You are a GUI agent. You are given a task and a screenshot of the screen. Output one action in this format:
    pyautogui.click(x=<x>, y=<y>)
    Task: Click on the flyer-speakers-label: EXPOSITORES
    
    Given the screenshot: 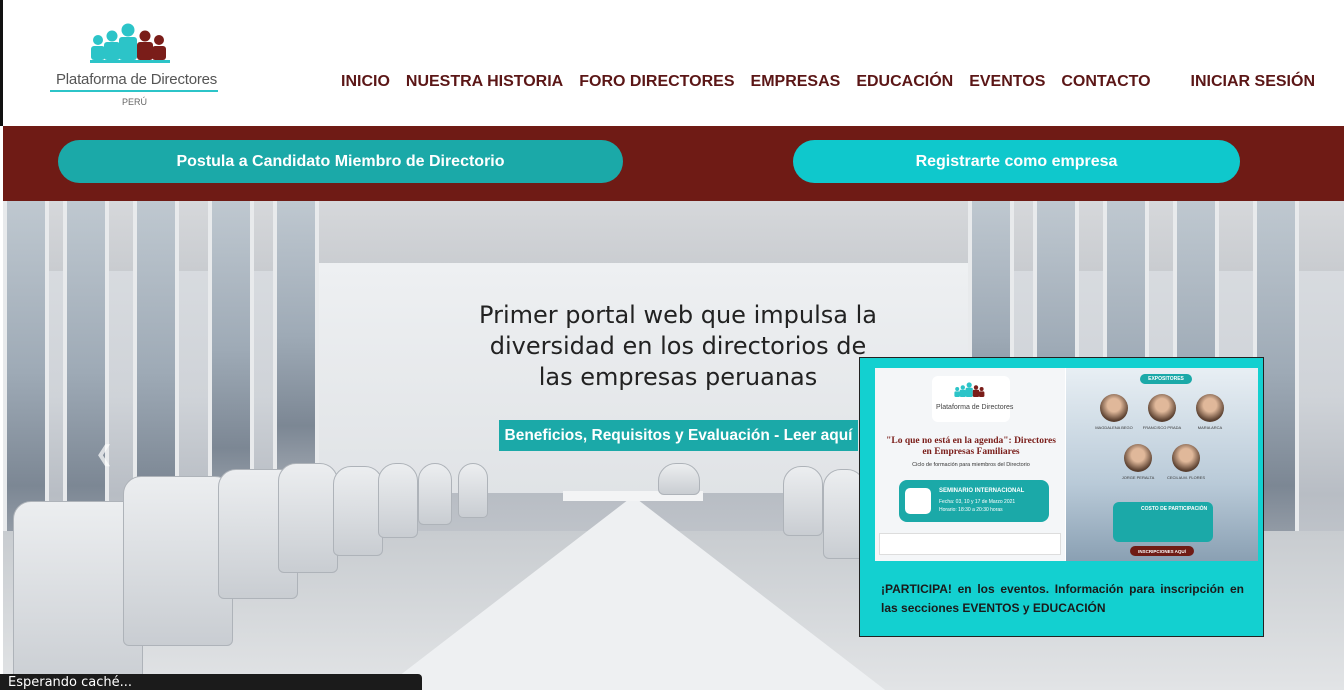 What is the action you would take?
    pyautogui.click(x=1166, y=379)
    